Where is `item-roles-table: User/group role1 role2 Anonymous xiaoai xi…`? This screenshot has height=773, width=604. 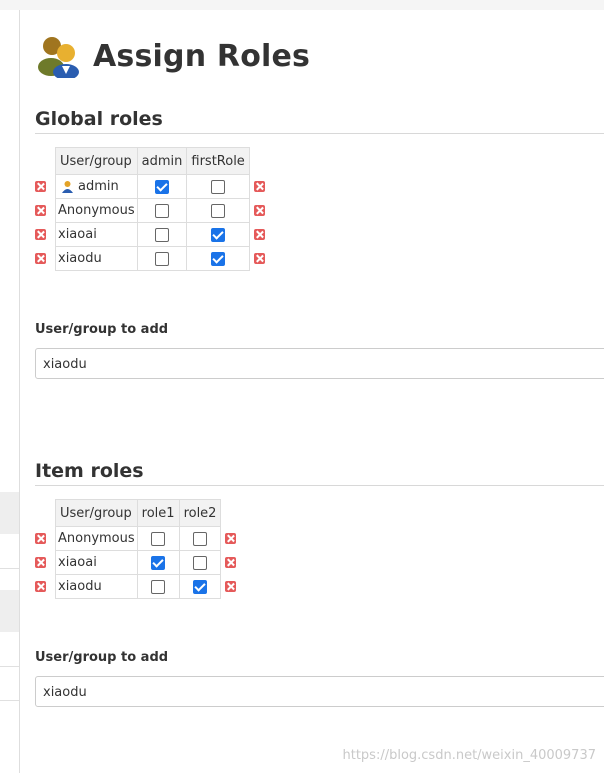
item-roles-table: User/group role1 role2 Anonymous xiaoai xi… is located at coordinates (138, 549).